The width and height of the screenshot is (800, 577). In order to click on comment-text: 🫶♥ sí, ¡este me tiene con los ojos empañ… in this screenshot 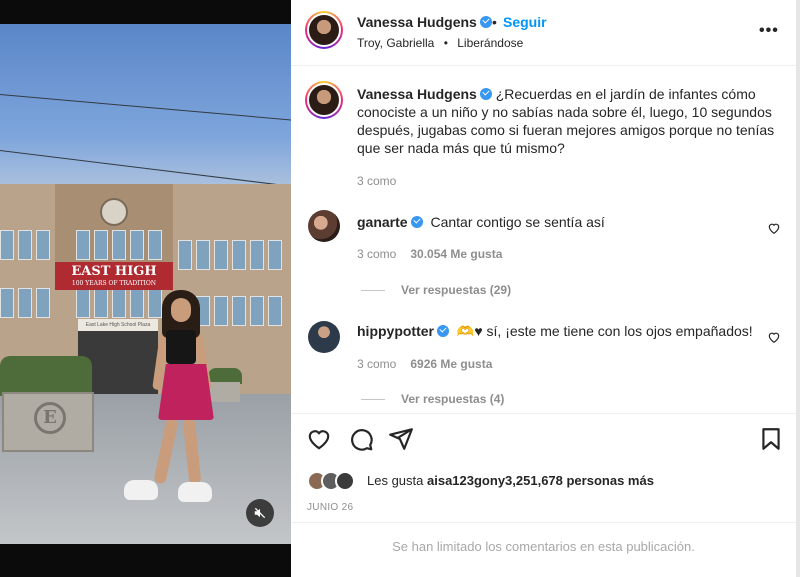, I will do `click(604, 331)`.